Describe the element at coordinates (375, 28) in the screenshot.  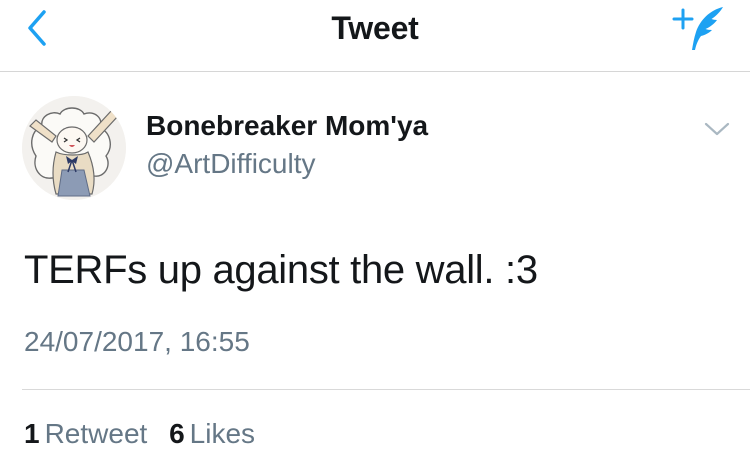
I see `page-title: Tweet` at that location.